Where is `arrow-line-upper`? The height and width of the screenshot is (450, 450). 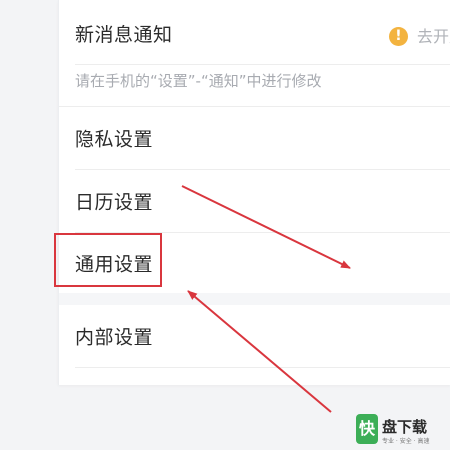 arrow-line-upper is located at coordinates (266, 227).